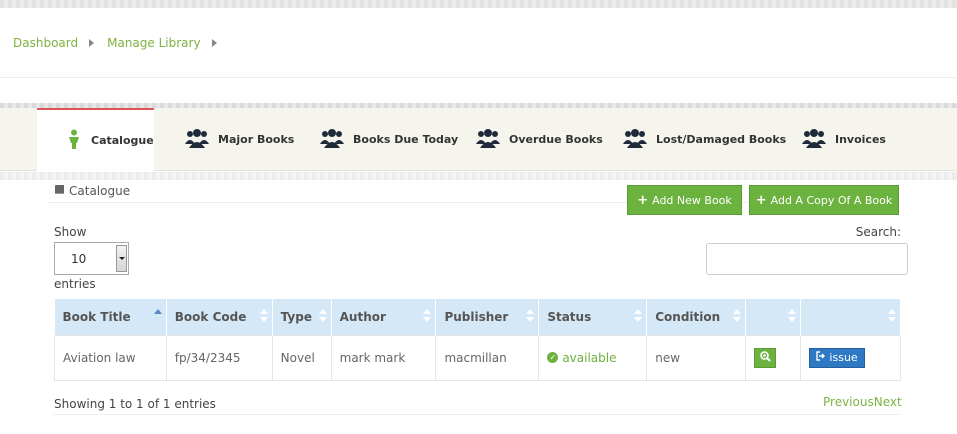 This screenshot has width=957, height=434. What do you see at coordinates (860, 139) in the screenshot?
I see `tab-label: Invoices` at bounding box center [860, 139].